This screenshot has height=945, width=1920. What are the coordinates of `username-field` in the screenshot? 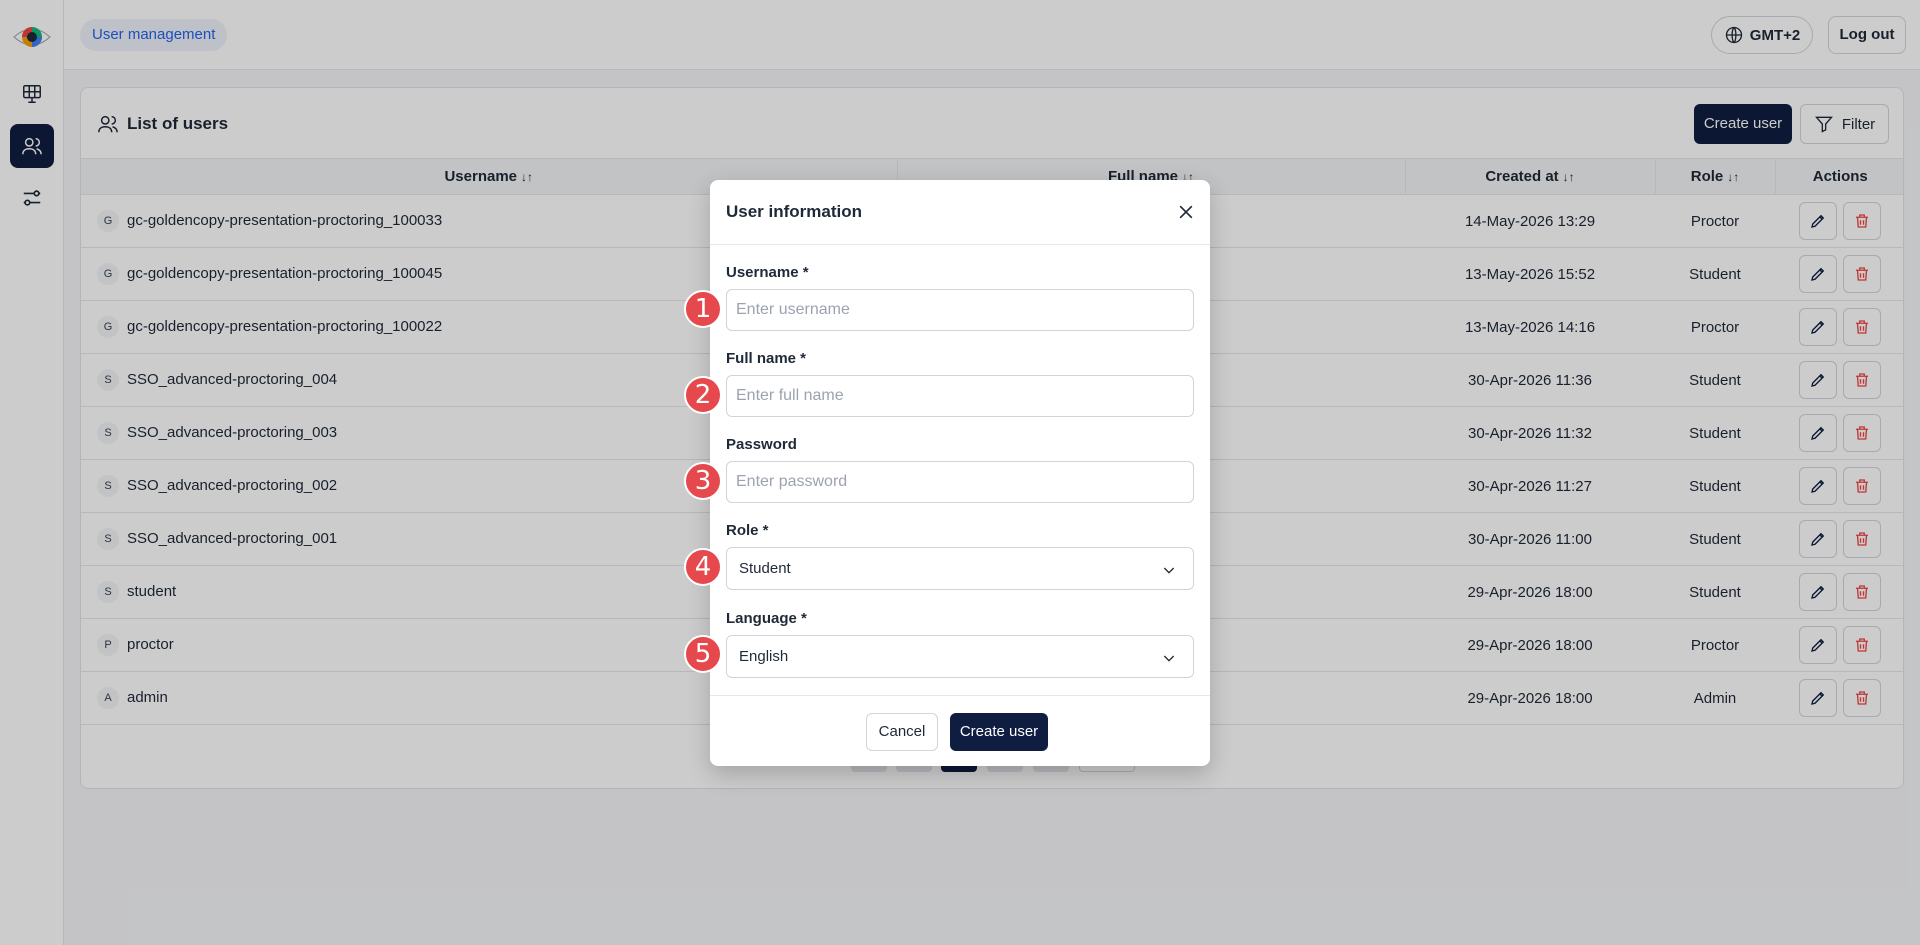 It's located at (960, 310).